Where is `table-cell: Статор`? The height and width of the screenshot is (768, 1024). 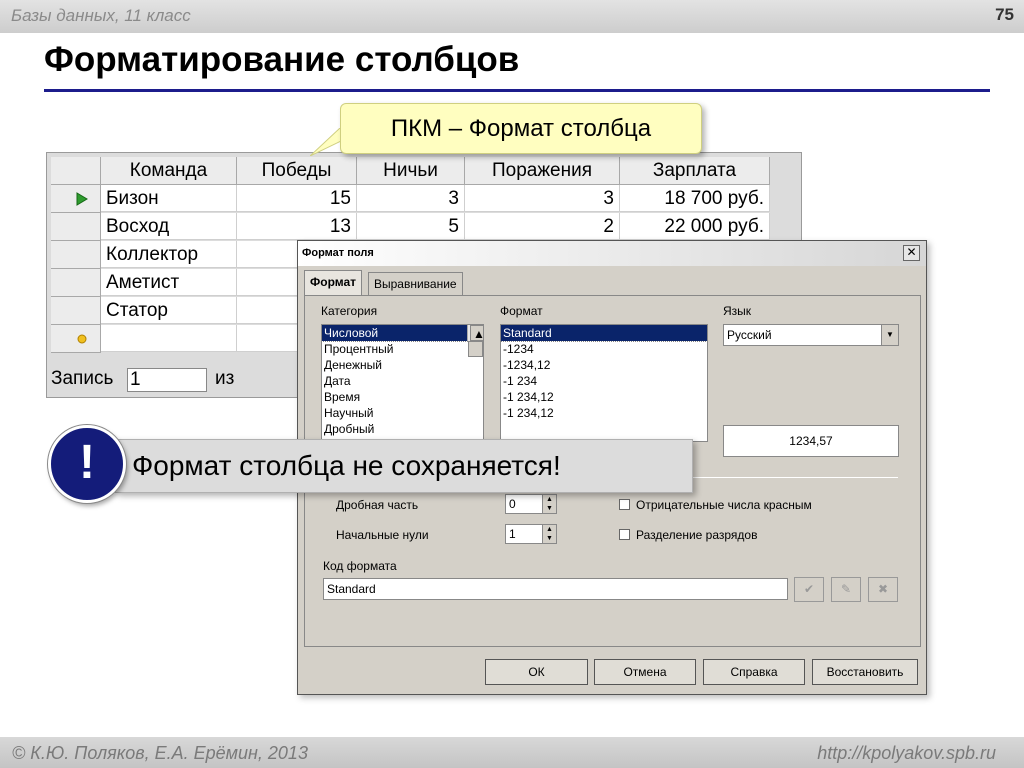 table-cell: Статор is located at coordinates (169, 310).